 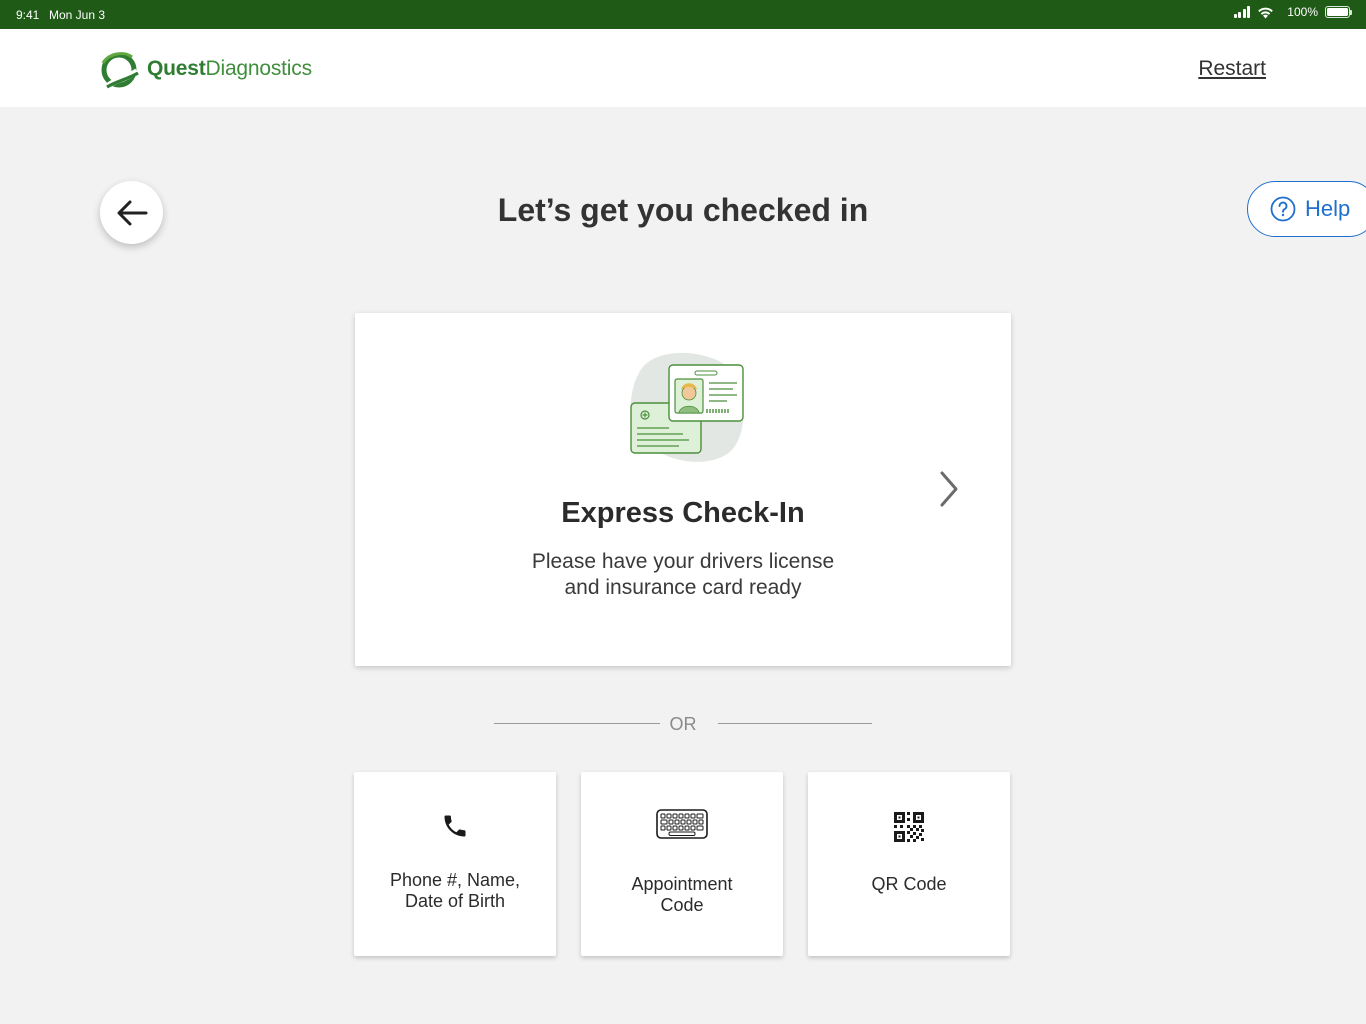 I want to click on page-title: Let’s get you checked in, so click(x=683, y=210).